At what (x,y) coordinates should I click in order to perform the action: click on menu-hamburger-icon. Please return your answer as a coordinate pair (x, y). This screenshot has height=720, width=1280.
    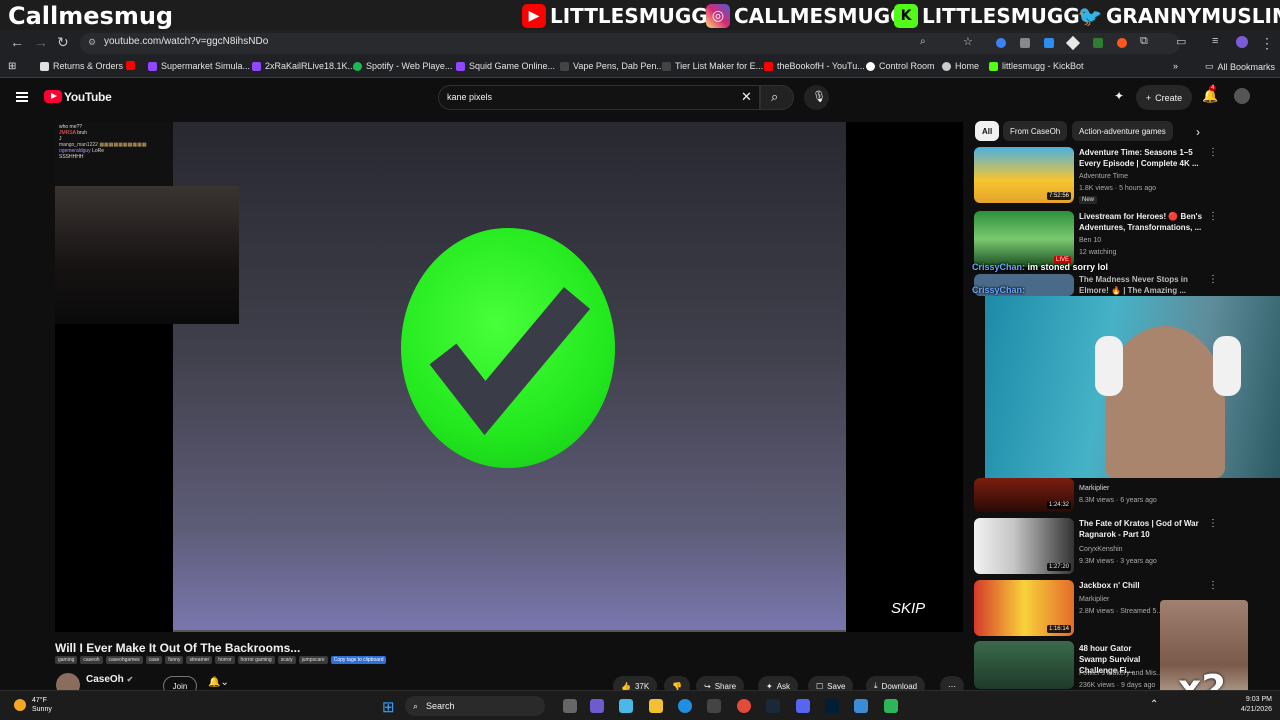
    Looking at the image, I should click on (22, 97).